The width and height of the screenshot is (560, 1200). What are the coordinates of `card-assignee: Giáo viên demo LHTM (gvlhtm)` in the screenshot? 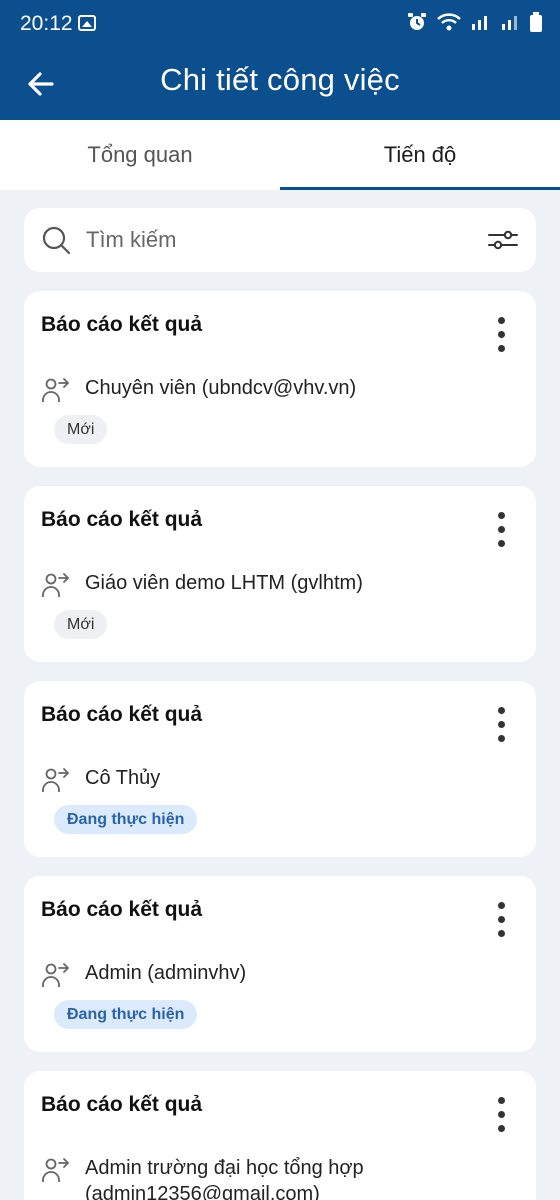 It's located at (224, 583).